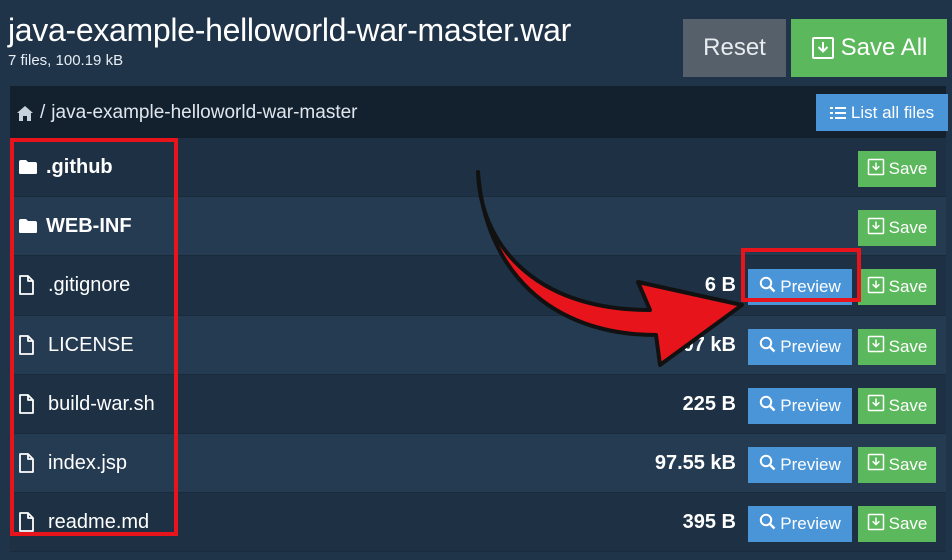 Image resolution: width=952 pixels, height=560 pixels. What do you see at coordinates (709, 403) in the screenshot?
I see `entry-size: 225 B` at bounding box center [709, 403].